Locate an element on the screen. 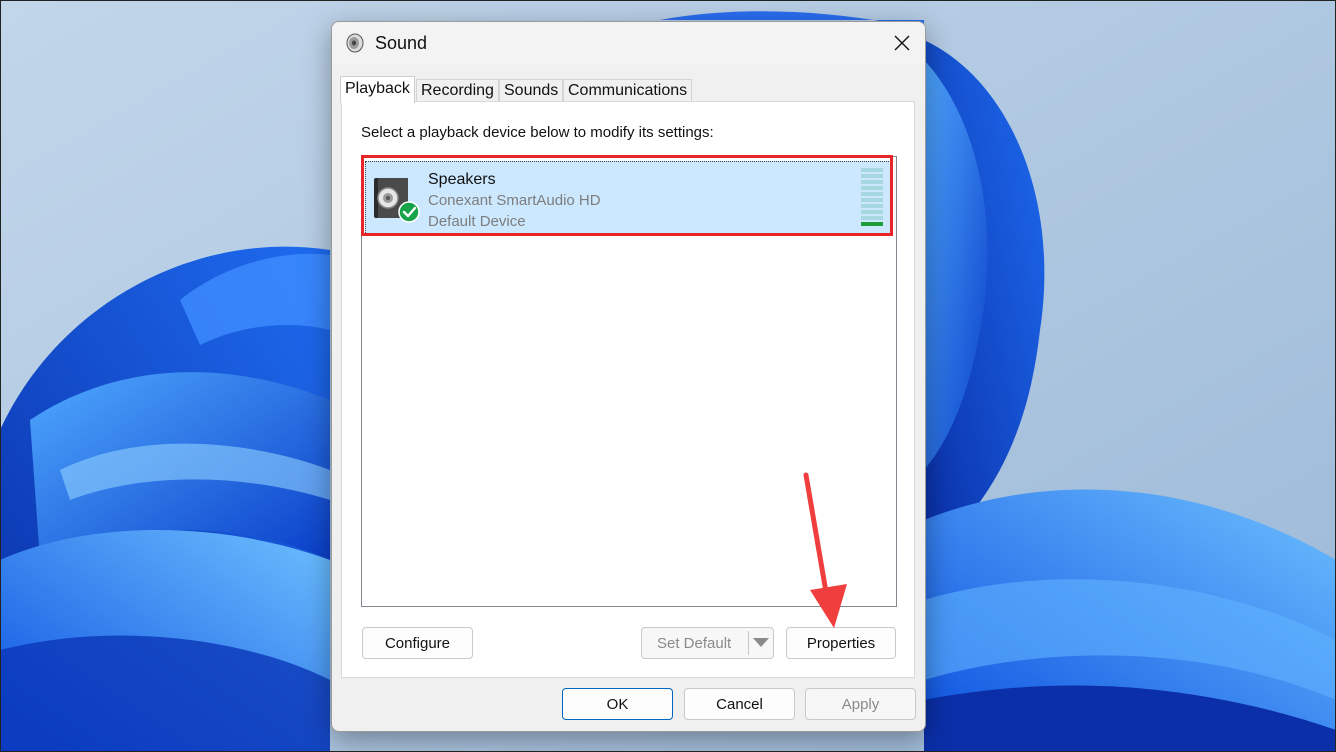 This screenshot has width=1336, height=752. close-button is located at coordinates (902, 43).